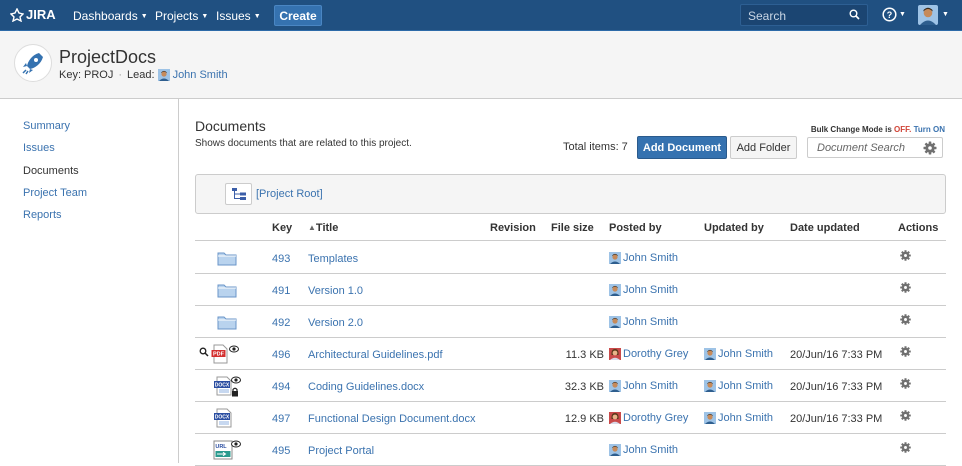 The width and height of the screenshot is (962, 466). Describe the element at coordinates (572, 228) in the screenshot. I see `column-header-file-size: File size` at that location.